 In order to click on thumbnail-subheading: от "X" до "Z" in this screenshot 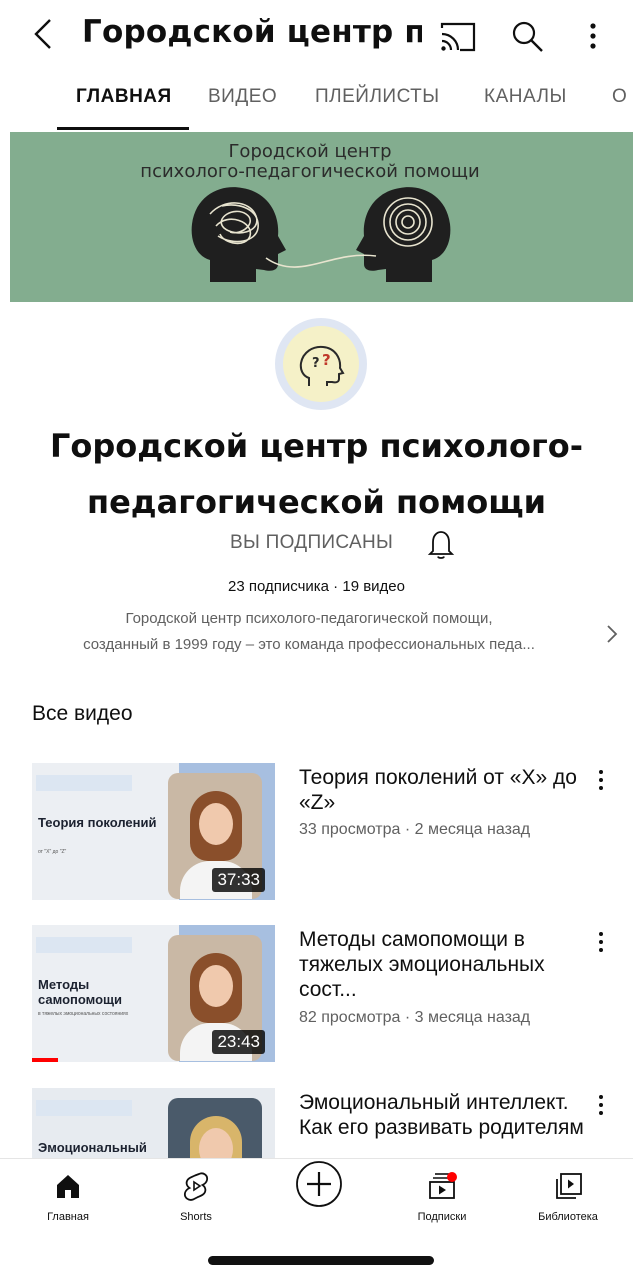, I will do `click(52, 852)`.